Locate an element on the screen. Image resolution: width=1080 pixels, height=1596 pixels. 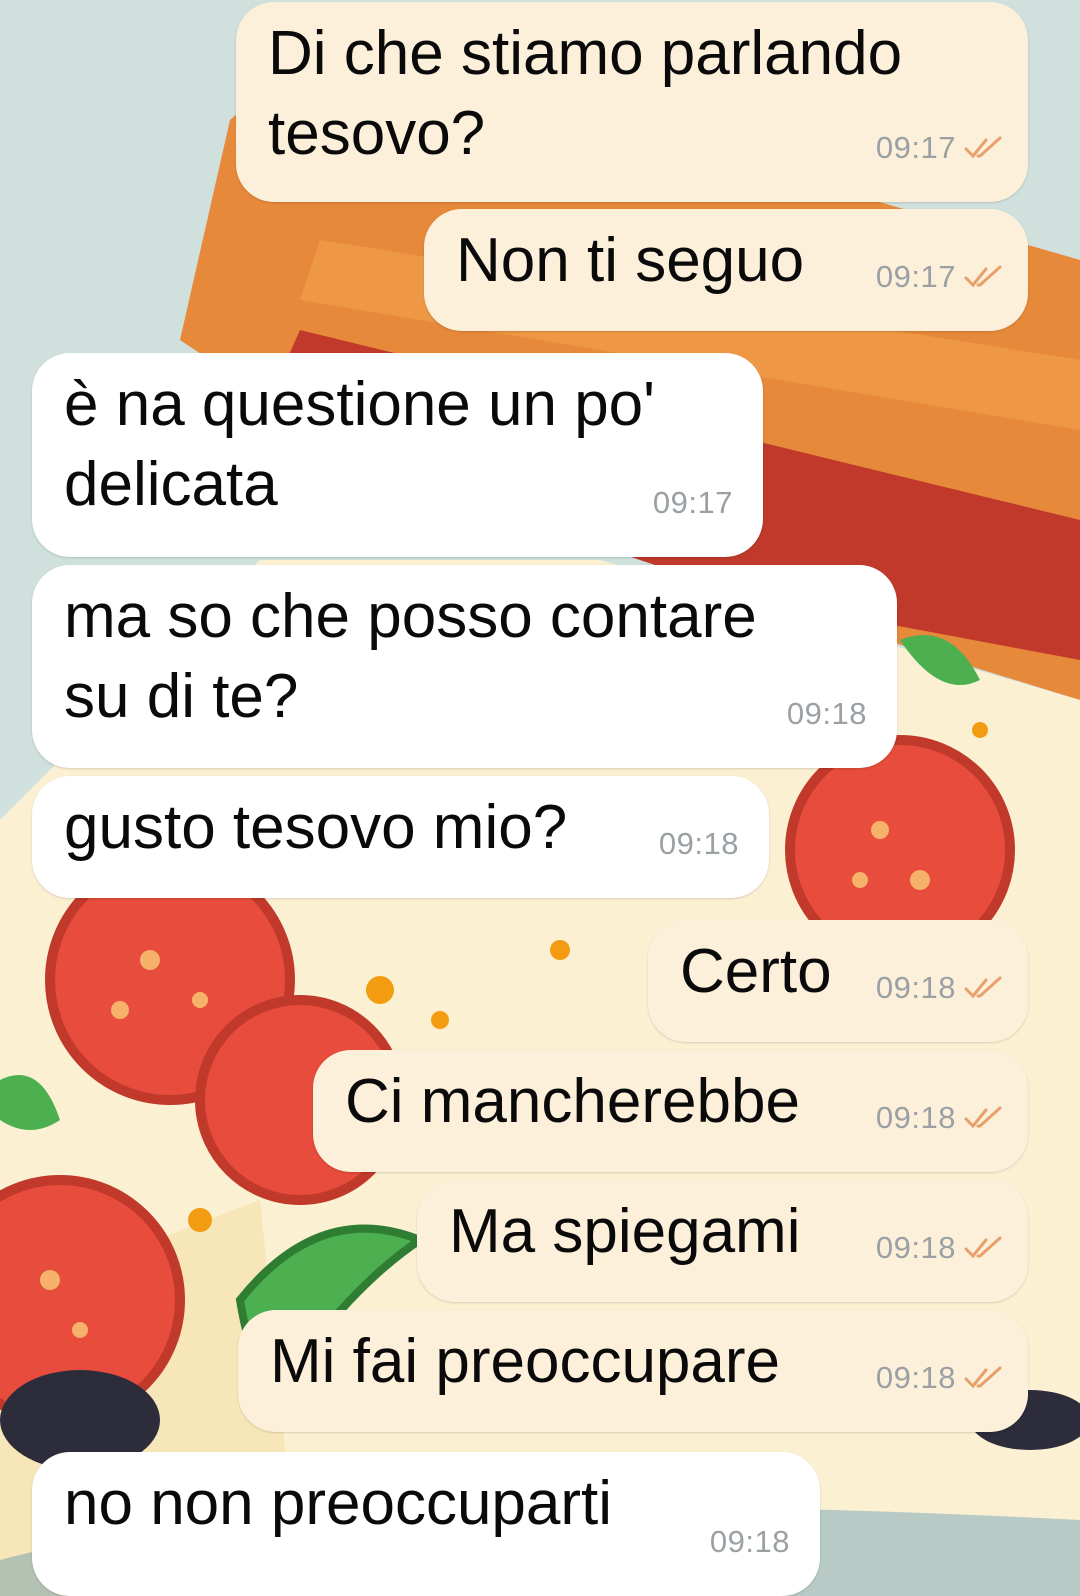
outgoing-message-bubble: Mi fai preoccupare 09:18 is located at coordinates (633, 1371).